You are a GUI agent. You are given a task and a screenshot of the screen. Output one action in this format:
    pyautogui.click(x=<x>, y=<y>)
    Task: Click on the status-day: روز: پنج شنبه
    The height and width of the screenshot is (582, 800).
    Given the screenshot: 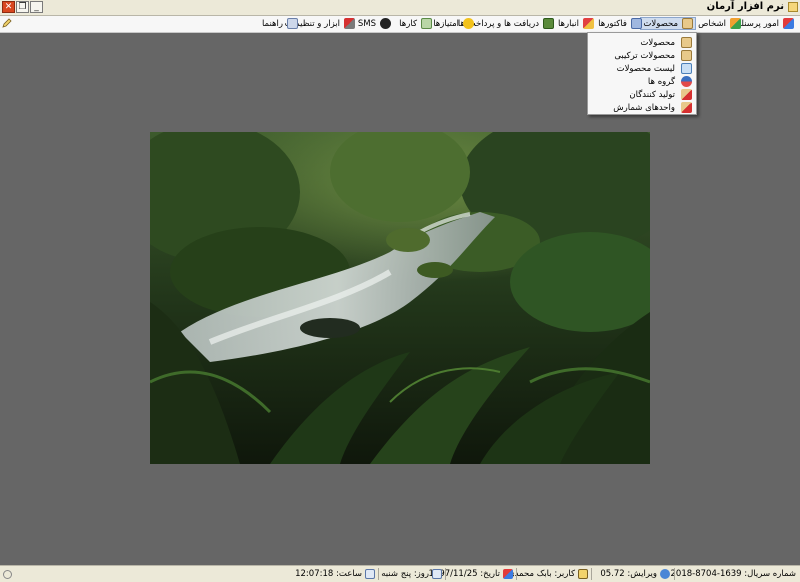 What is the action you would take?
    pyautogui.click(x=411, y=574)
    